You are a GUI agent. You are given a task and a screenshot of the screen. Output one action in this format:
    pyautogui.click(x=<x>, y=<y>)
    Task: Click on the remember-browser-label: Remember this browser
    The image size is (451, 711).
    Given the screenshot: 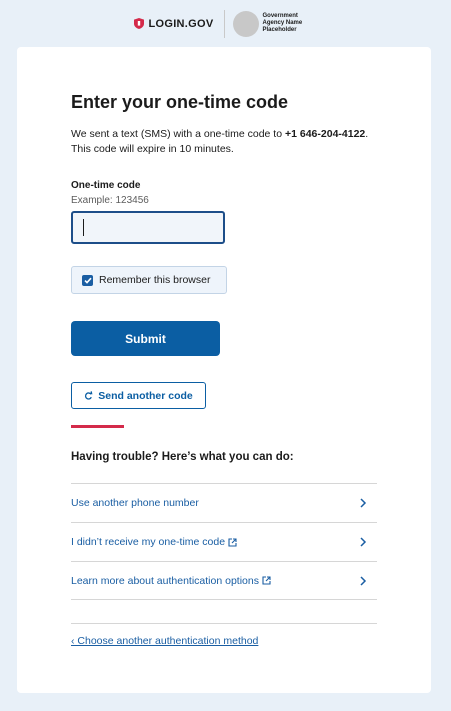 What is the action you would take?
    pyautogui.click(x=155, y=280)
    